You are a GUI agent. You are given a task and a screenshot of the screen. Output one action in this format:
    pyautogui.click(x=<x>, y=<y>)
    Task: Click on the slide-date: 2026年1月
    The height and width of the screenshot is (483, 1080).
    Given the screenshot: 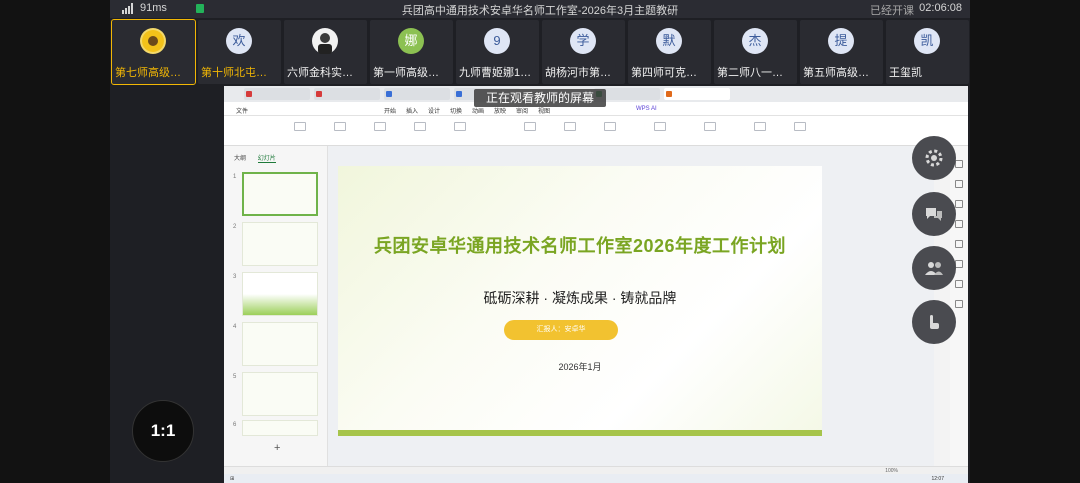 What is the action you would take?
    pyautogui.click(x=580, y=367)
    